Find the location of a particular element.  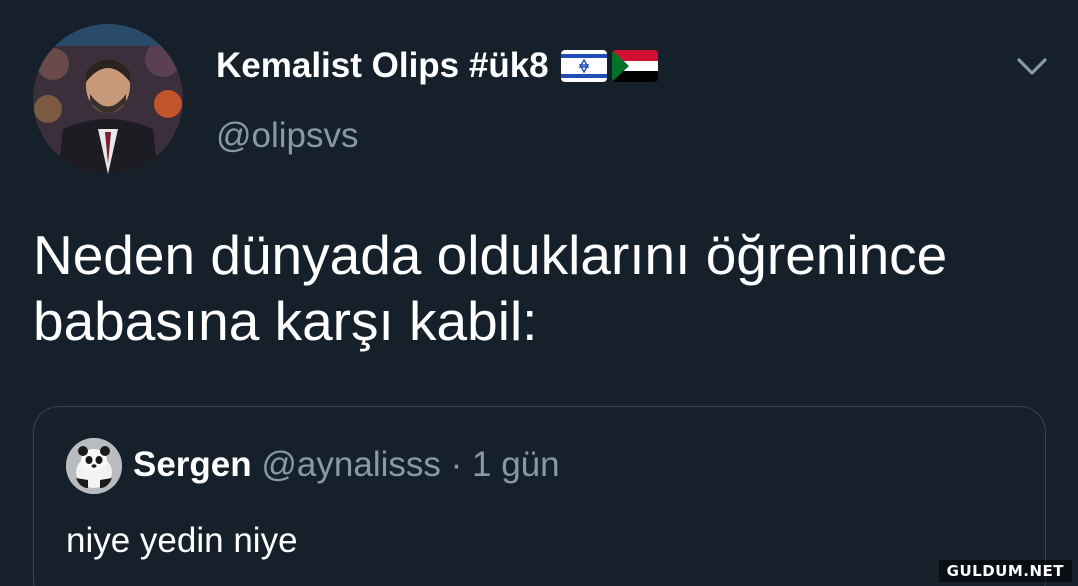

israel-flag-icon is located at coordinates (583, 66).